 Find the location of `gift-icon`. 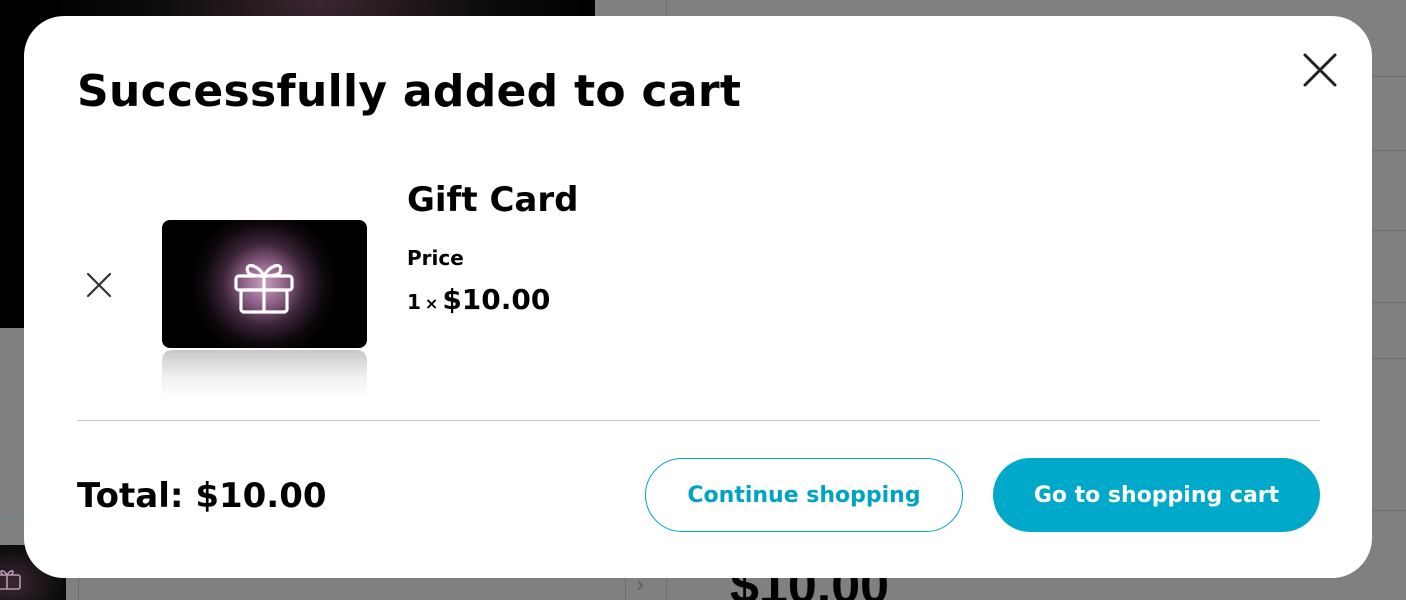

gift-icon is located at coordinates (264, 289).